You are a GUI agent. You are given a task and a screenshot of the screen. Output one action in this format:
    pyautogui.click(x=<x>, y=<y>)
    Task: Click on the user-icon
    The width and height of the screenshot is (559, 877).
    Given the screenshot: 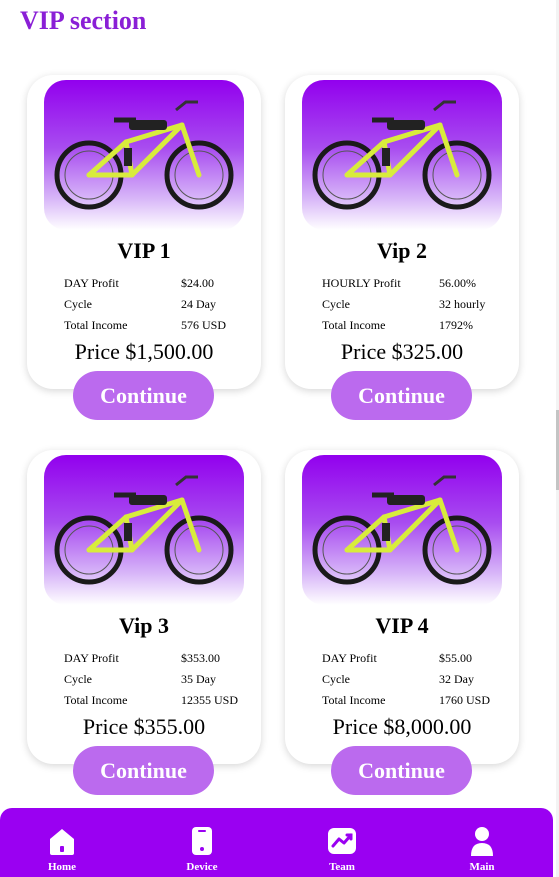 What is the action you would take?
    pyautogui.click(x=482, y=841)
    